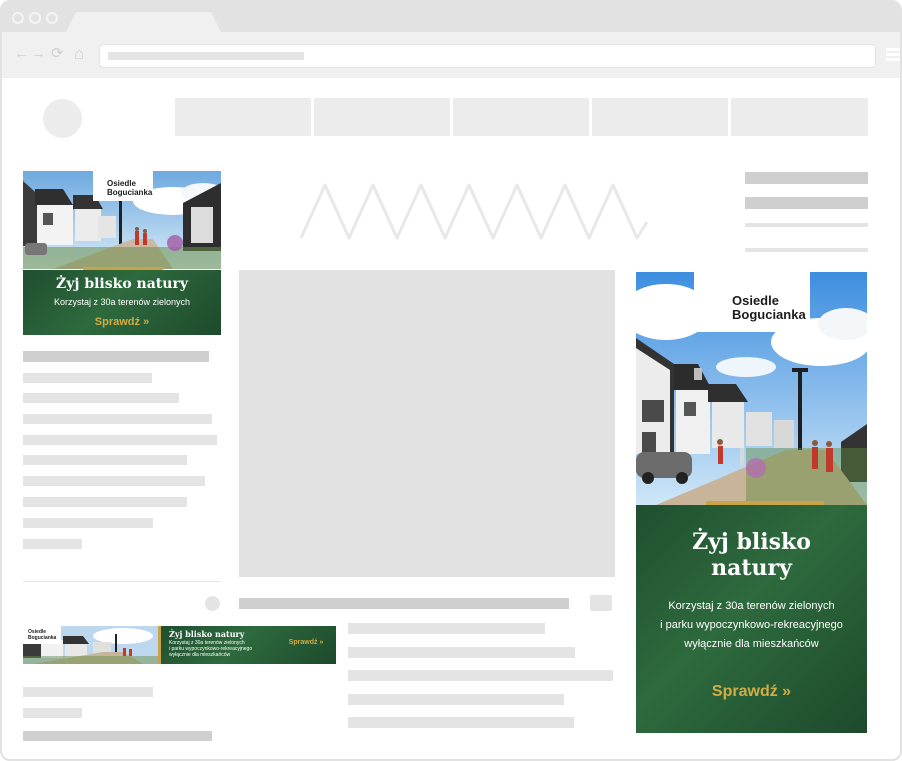  I want to click on section-divider, so click(122, 581).